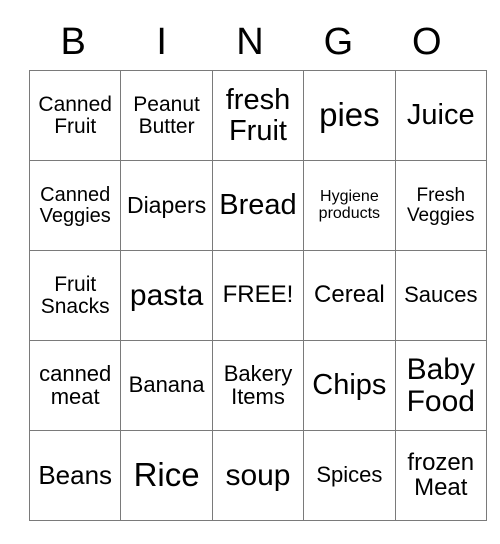 The image size is (500, 544). I want to click on bingo-cell: Hygiene products, so click(349, 205).